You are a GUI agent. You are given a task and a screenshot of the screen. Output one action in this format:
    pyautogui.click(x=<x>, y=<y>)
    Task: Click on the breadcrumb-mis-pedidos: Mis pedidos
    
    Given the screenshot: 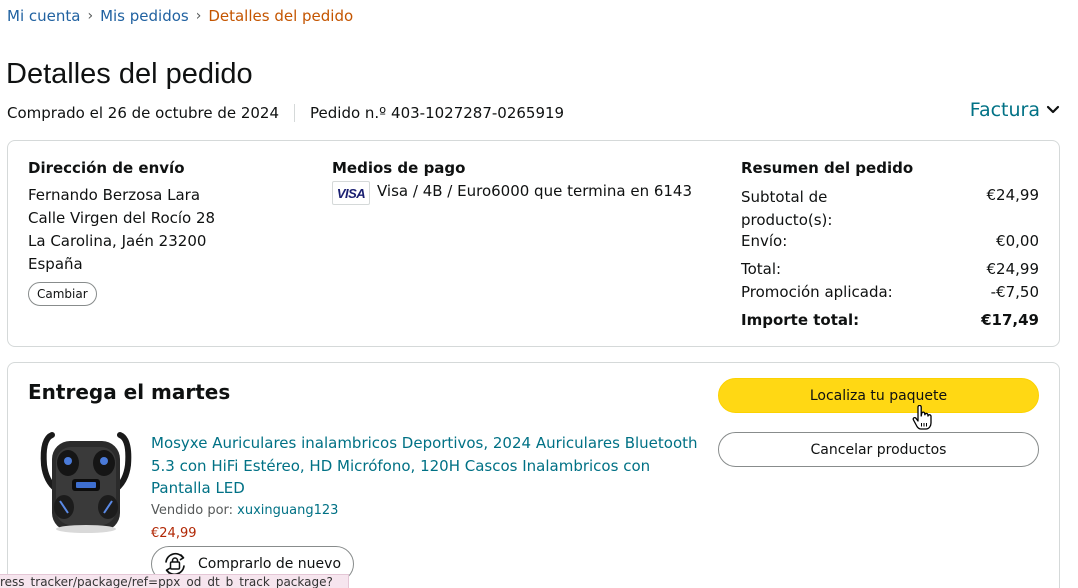 What is the action you would take?
    pyautogui.click(x=144, y=16)
    